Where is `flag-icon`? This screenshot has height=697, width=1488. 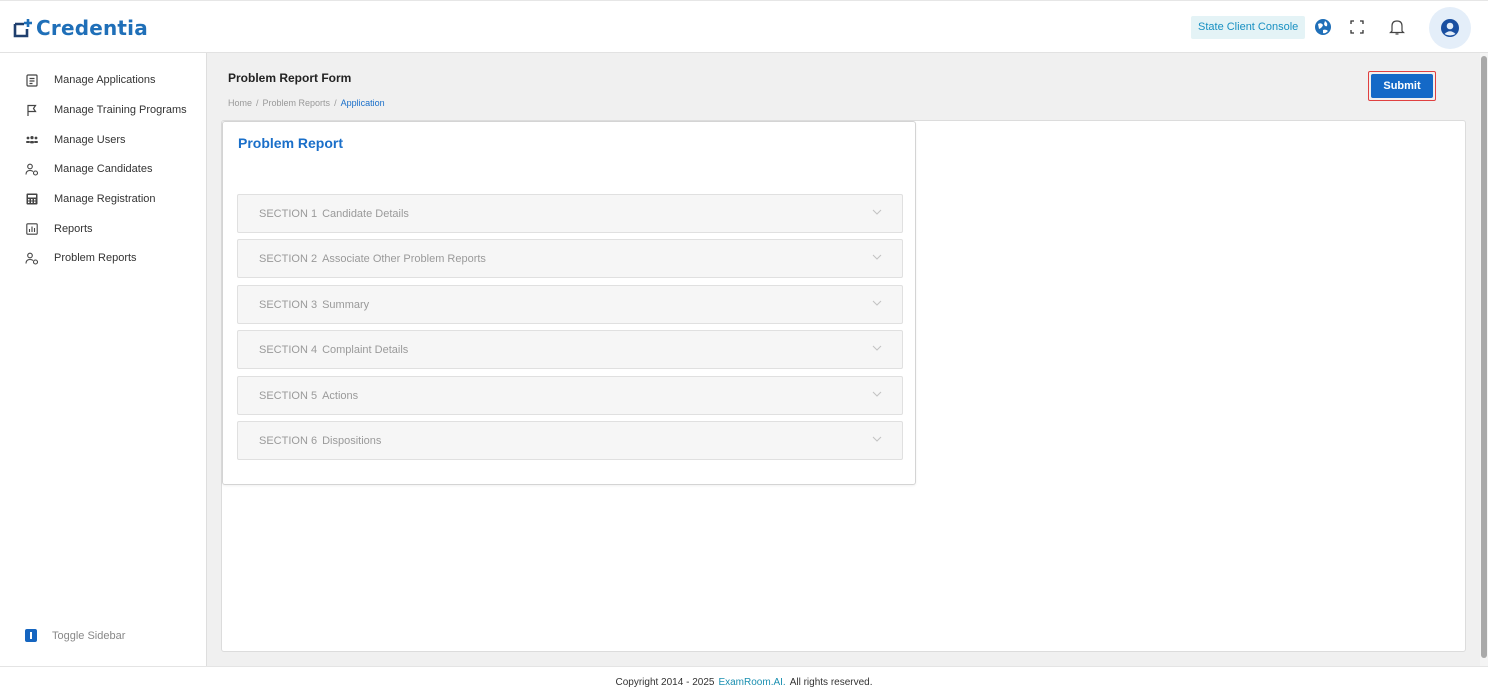 flag-icon is located at coordinates (32, 110).